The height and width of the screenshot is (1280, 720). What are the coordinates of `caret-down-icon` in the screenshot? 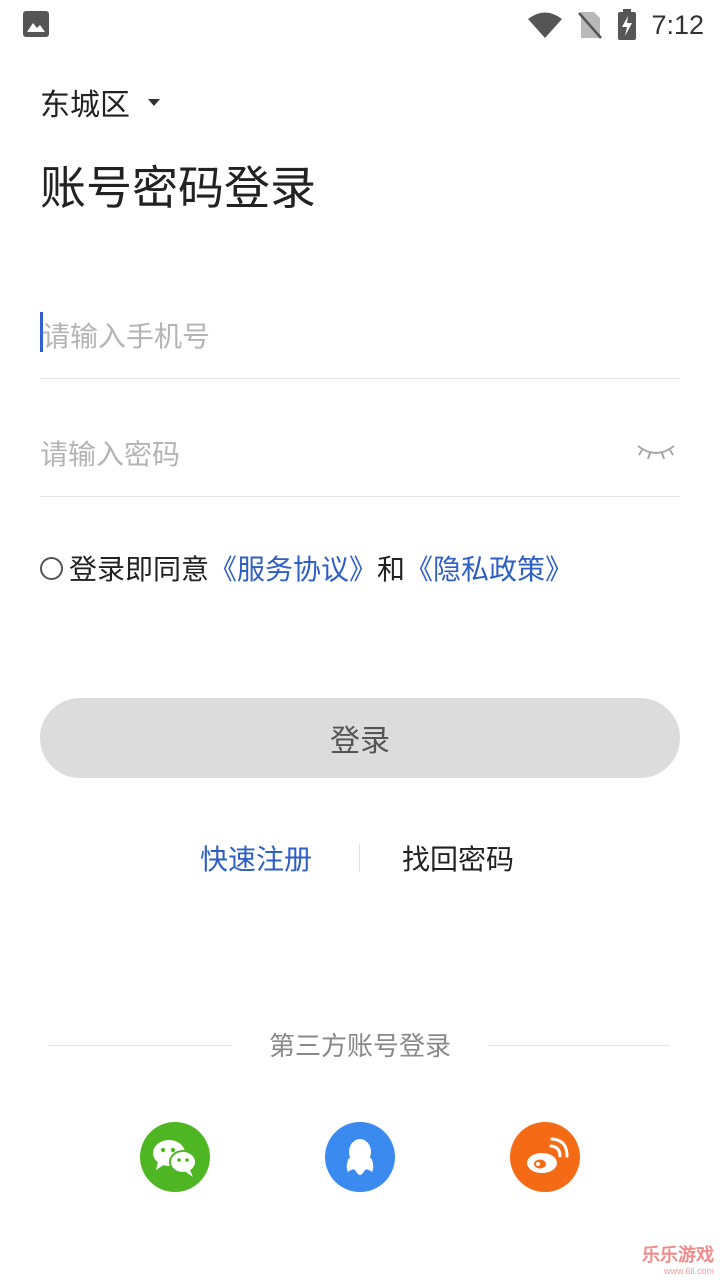 It's located at (154, 102).